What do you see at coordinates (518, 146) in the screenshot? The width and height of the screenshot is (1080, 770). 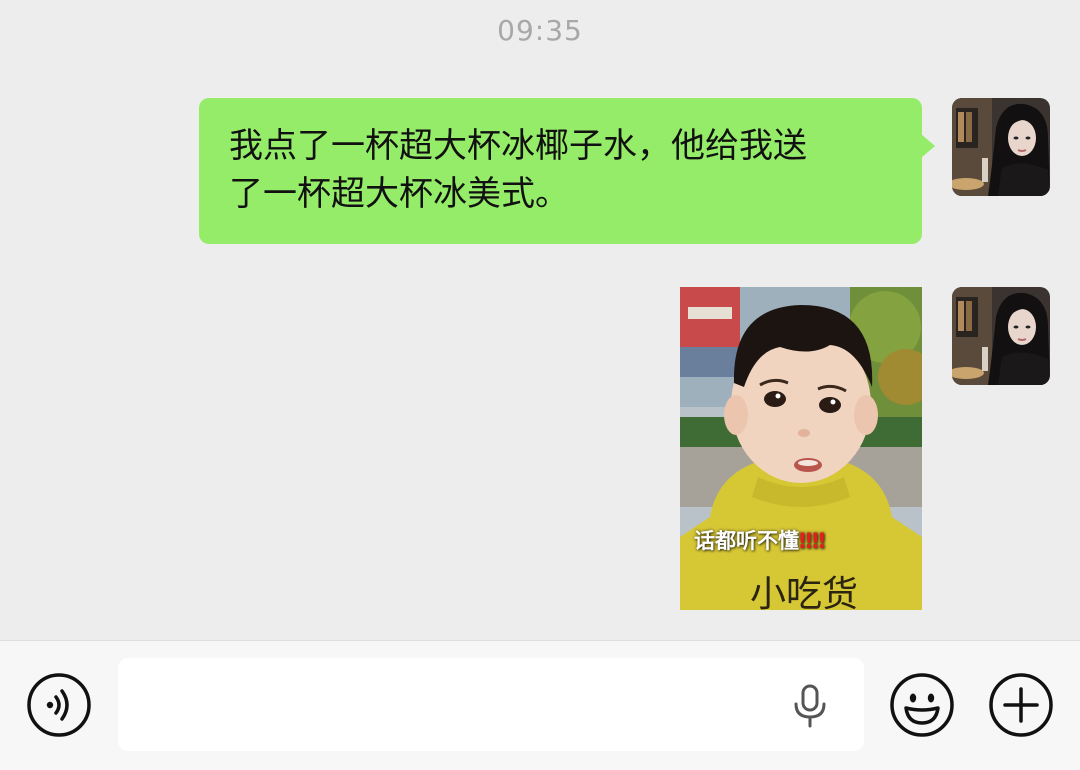 I see `message-text-line: 我点了一杯超大杯冰椰子水，他给我送` at bounding box center [518, 146].